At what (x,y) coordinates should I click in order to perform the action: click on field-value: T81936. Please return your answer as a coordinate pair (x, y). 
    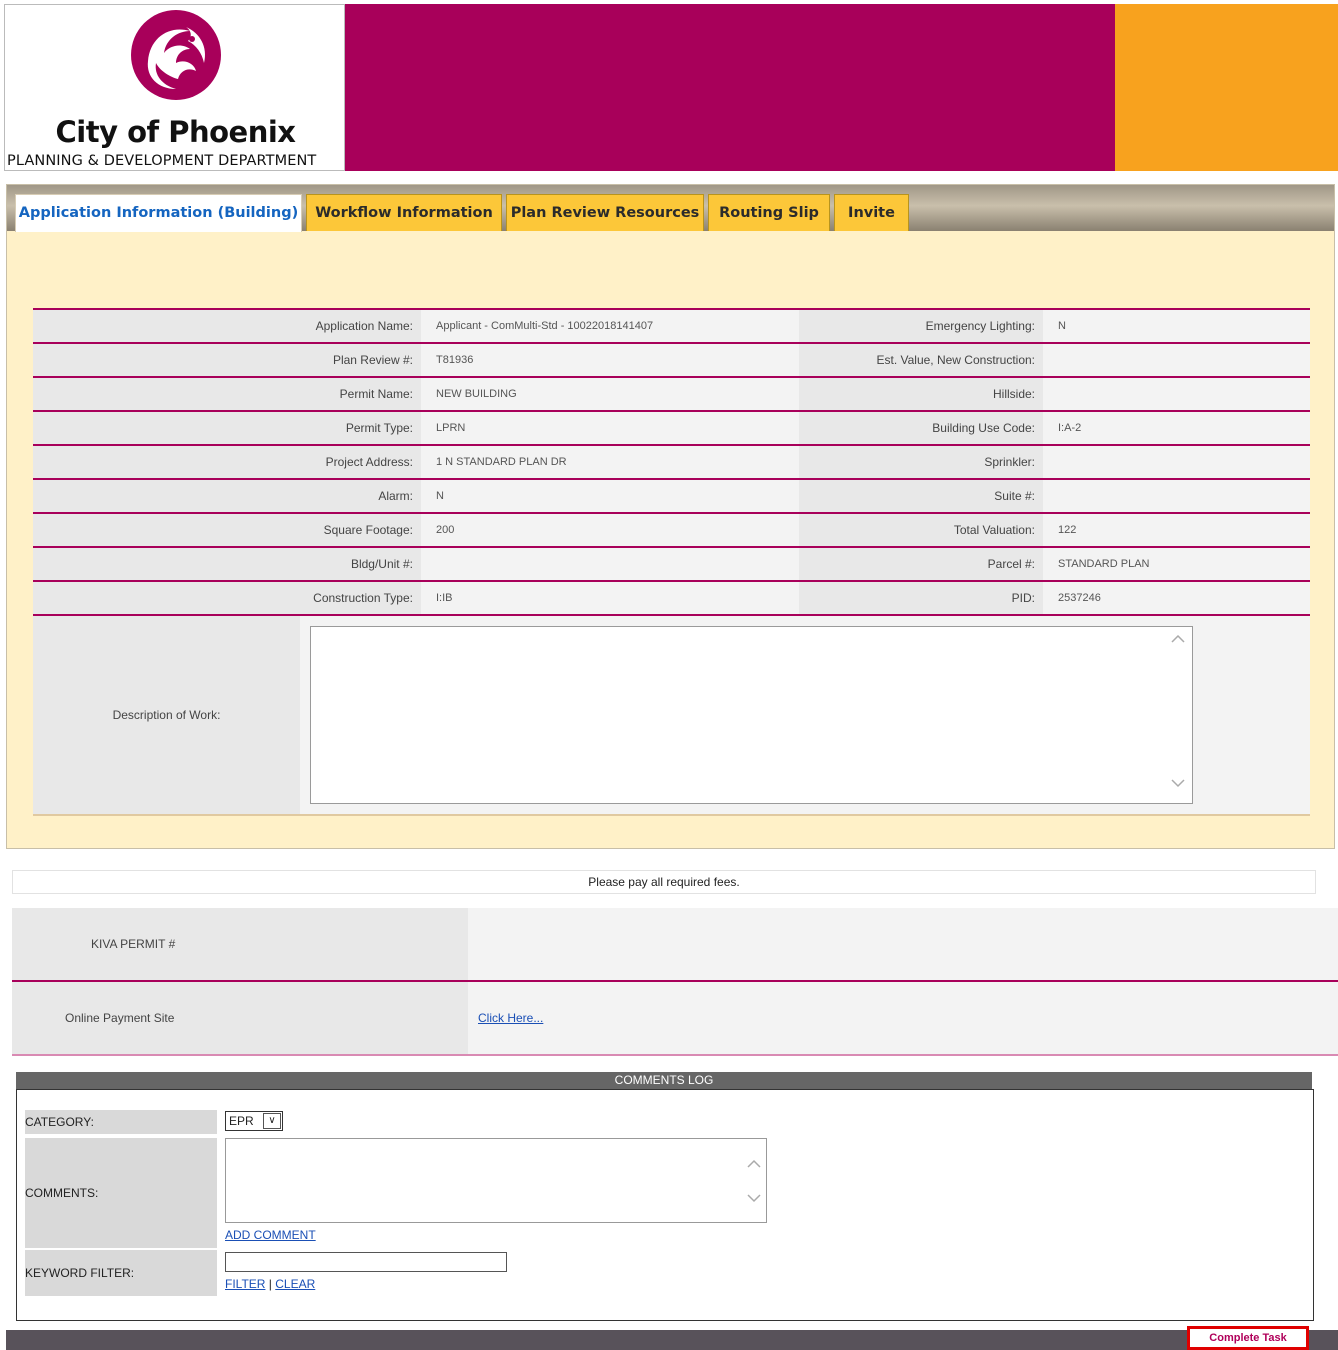
    Looking at the image, I should click on (610, 360).